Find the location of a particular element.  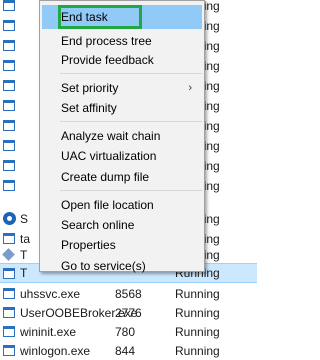

menu-item-label: Properties is located at coordinates (88, 245).